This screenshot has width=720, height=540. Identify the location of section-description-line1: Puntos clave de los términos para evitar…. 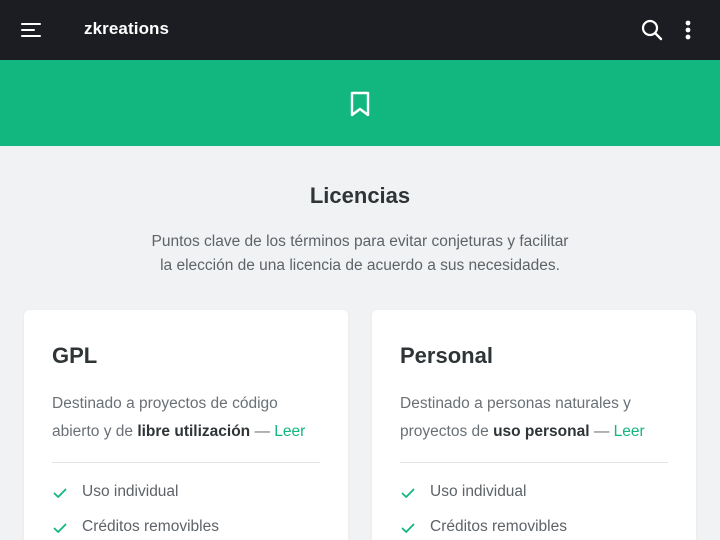
(360, 241).